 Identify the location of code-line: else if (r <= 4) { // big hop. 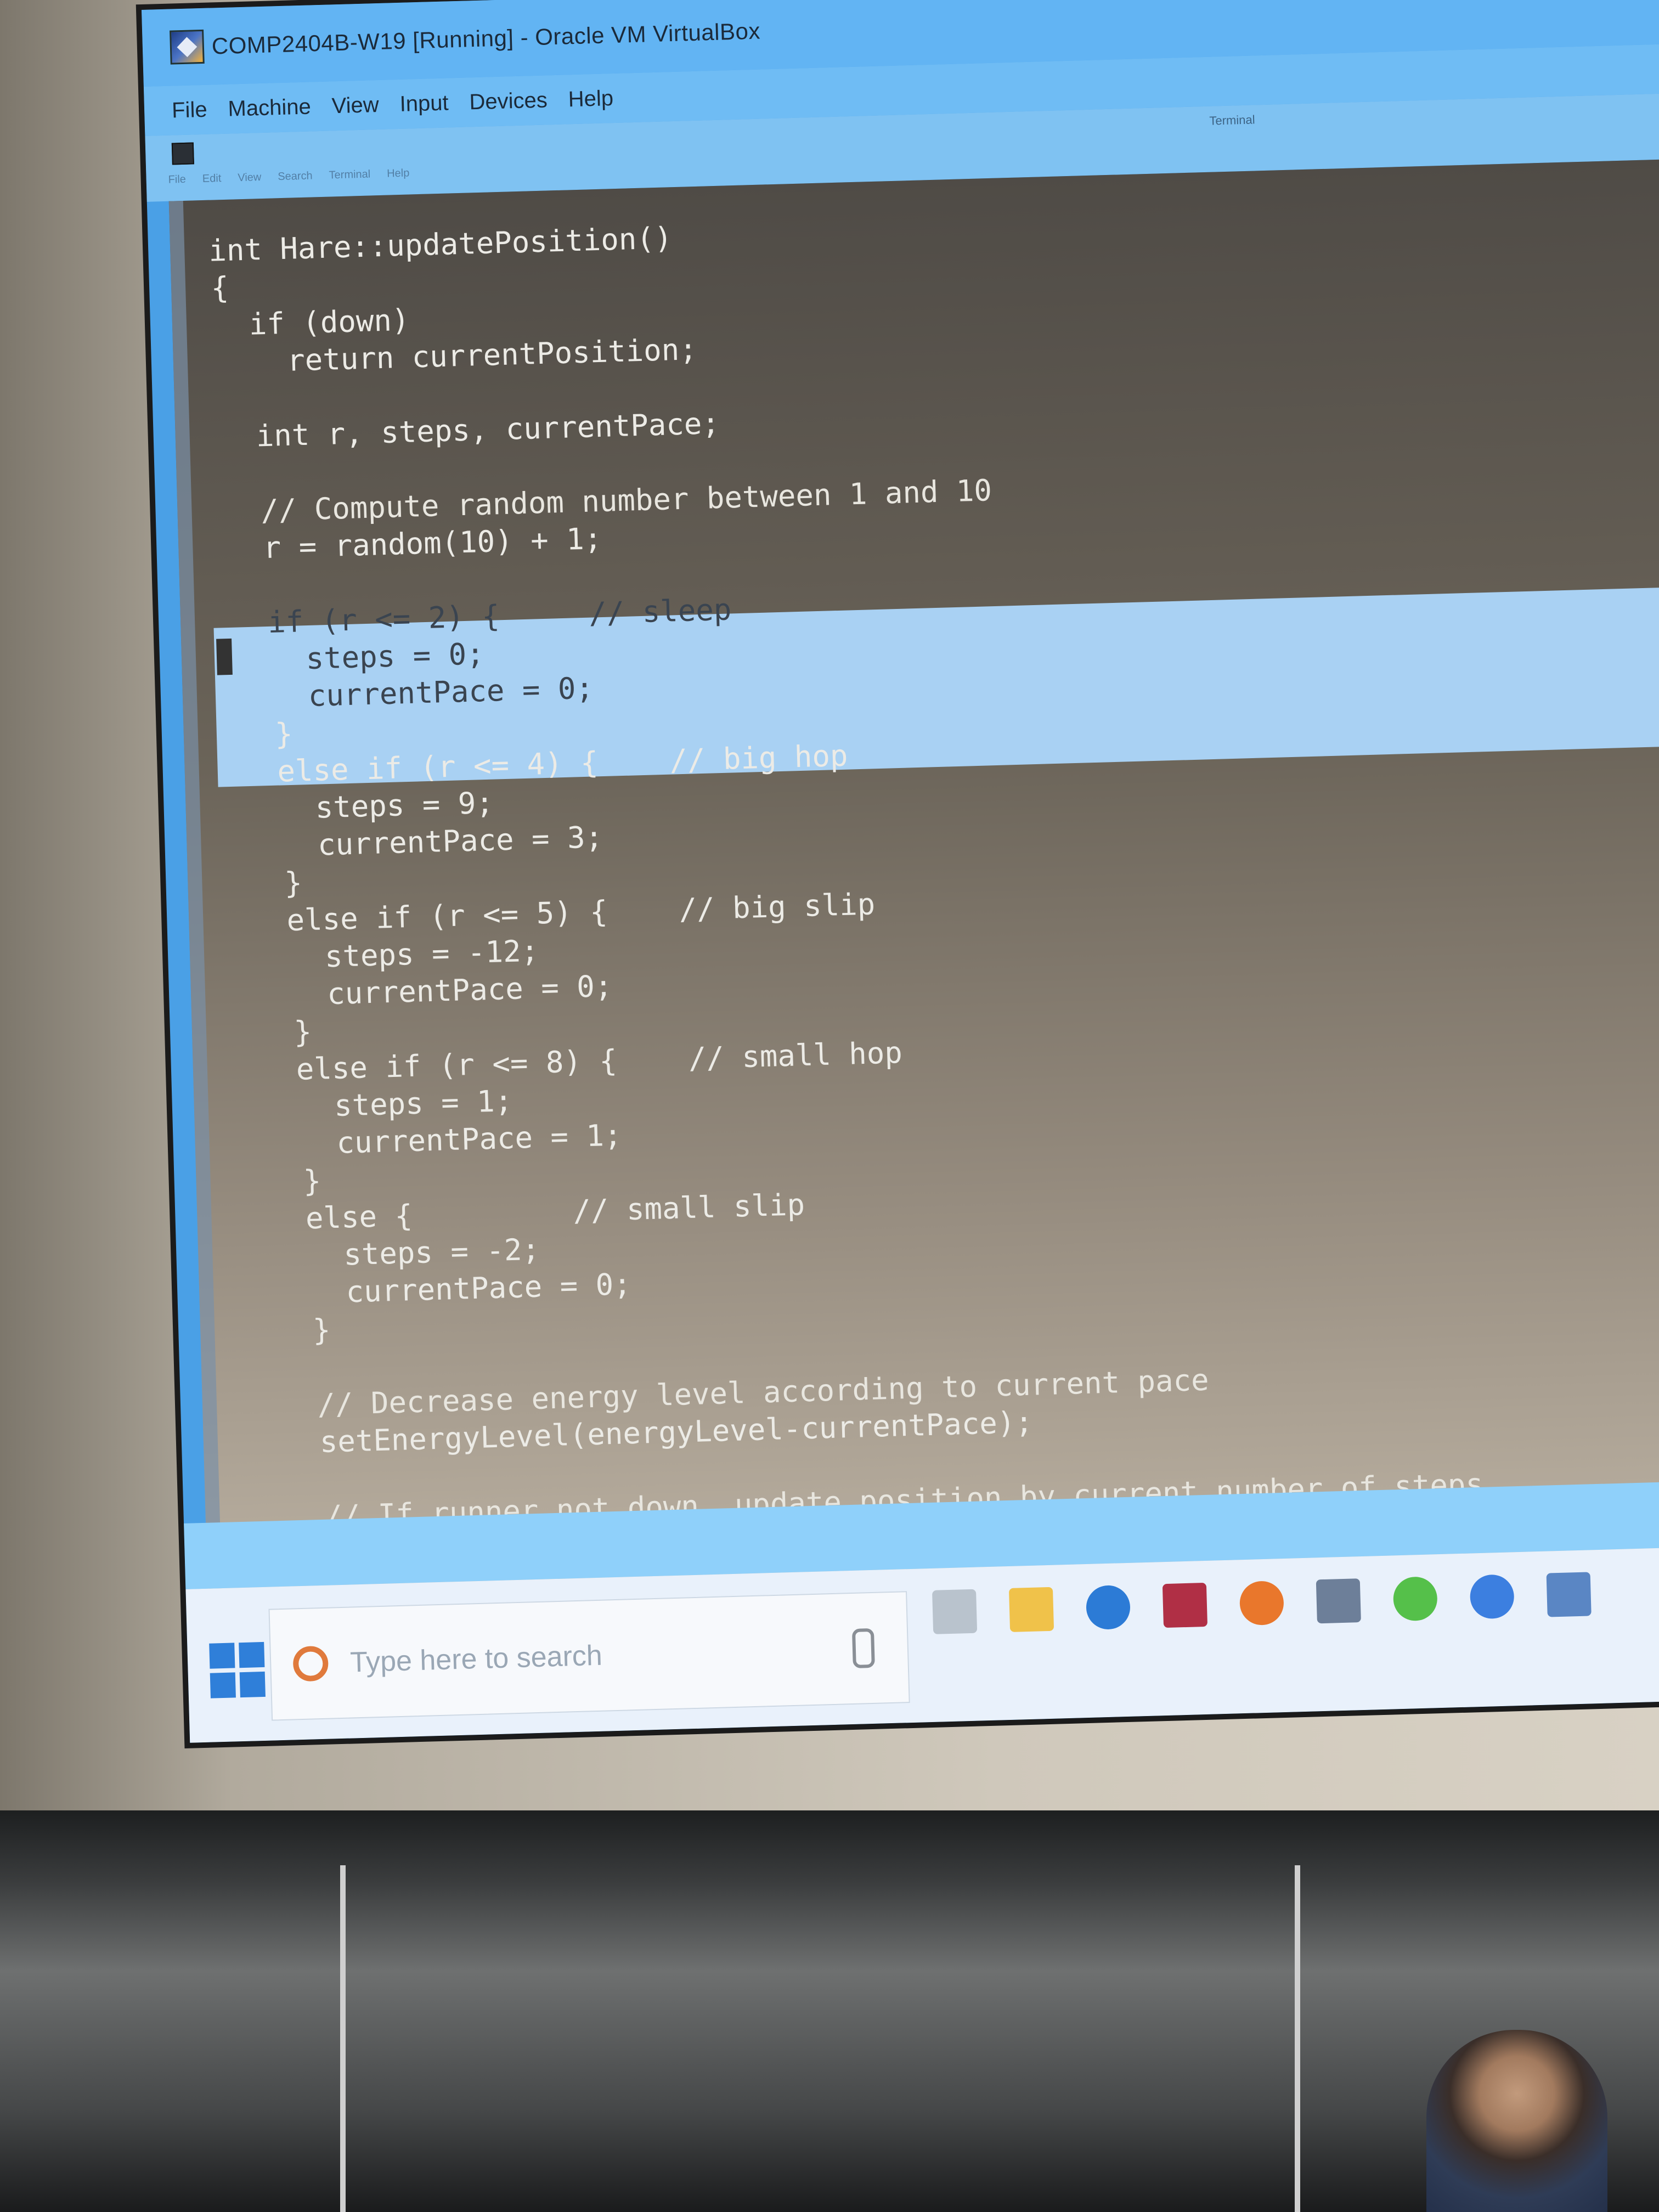
(545, 764).